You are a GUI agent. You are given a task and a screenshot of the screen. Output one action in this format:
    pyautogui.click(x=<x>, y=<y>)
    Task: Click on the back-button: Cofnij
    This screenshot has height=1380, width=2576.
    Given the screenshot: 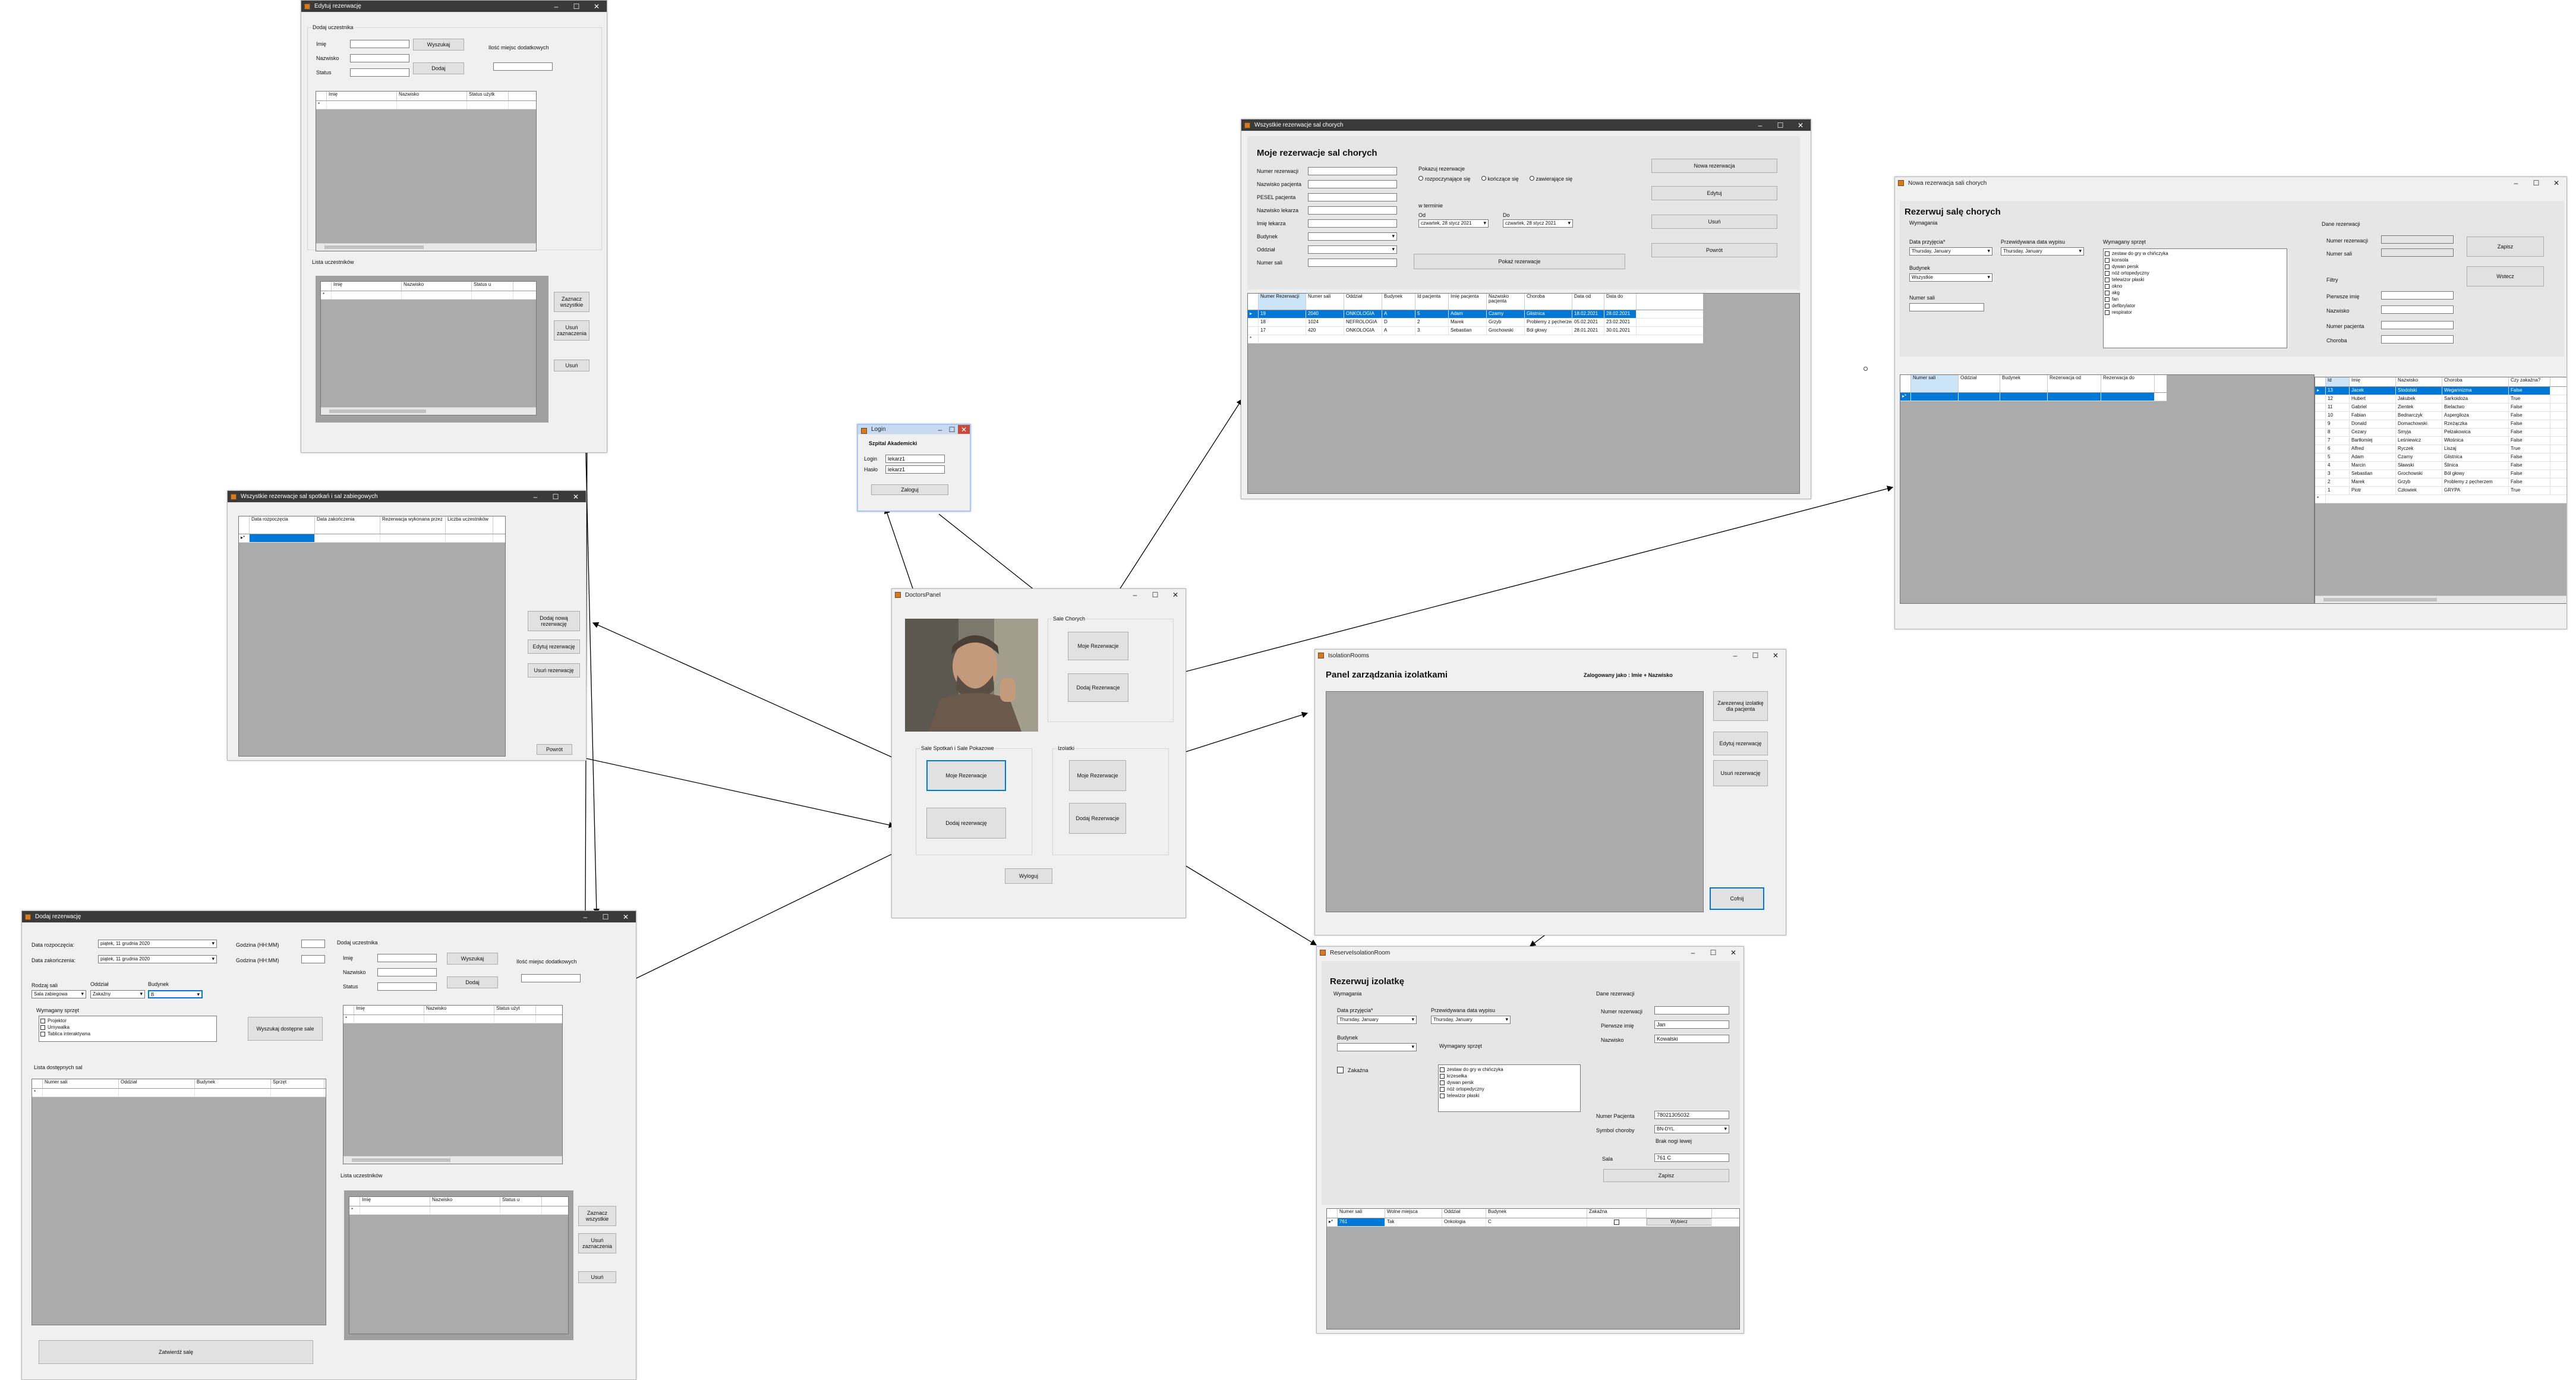 What is the action you would take?
    pyautogui.click(x=1737, y=898)
    